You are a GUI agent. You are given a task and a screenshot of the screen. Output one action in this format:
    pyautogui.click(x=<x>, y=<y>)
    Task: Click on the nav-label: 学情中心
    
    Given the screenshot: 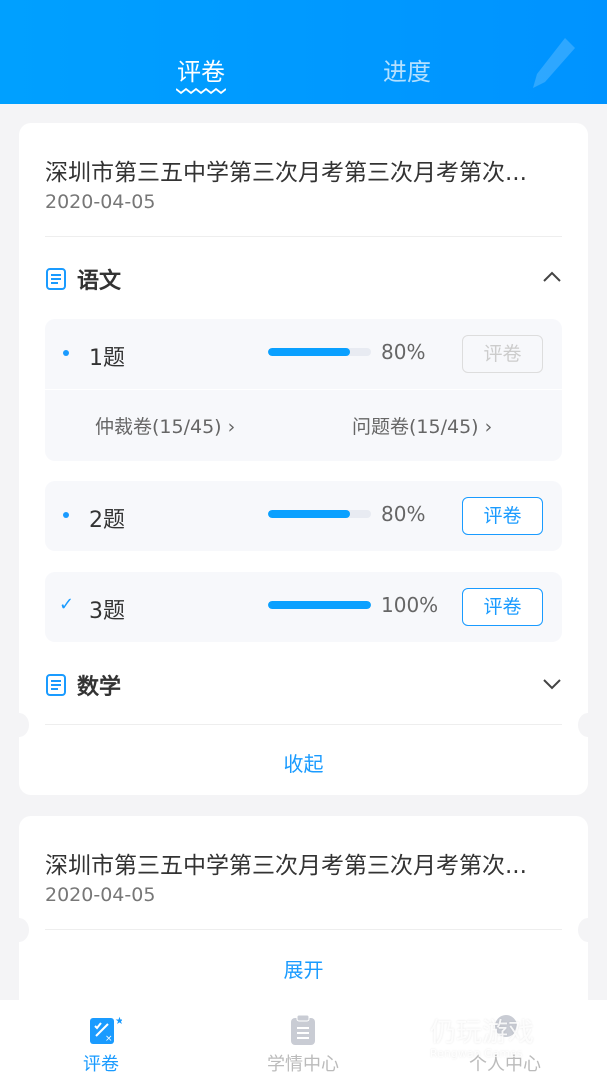 What is the action you would take?
    pyautogui.click(x=303, y=1064)
    